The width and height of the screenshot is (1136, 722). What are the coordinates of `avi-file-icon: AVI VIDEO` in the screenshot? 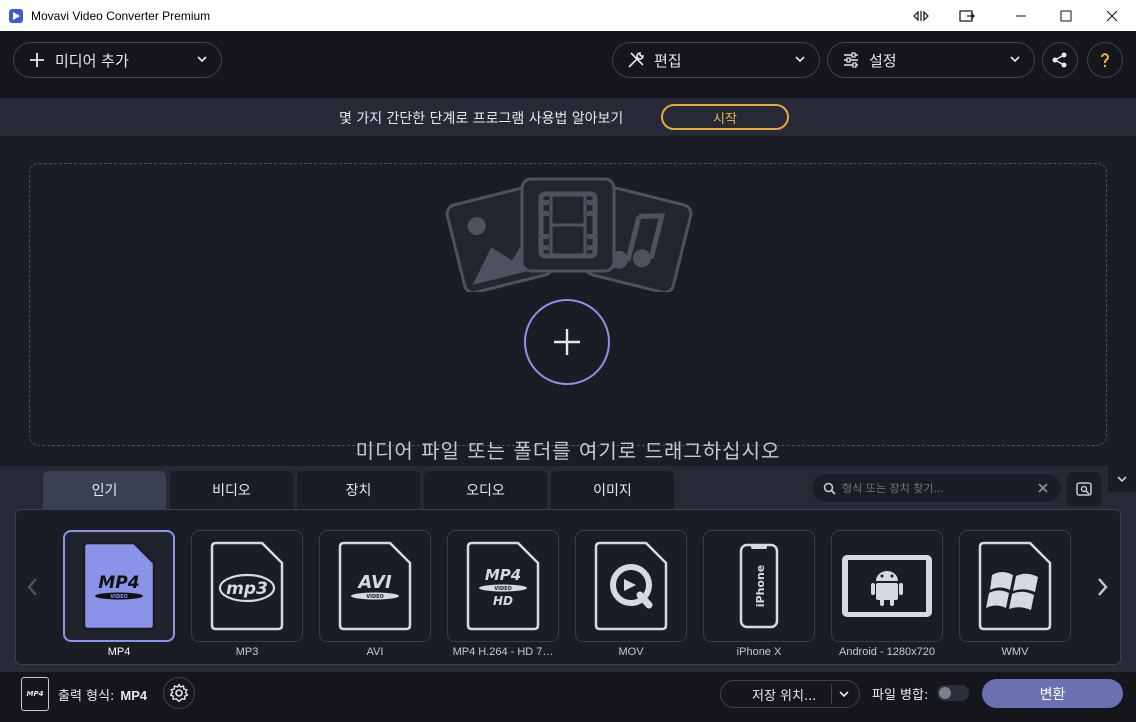 It's located at (375, 586).